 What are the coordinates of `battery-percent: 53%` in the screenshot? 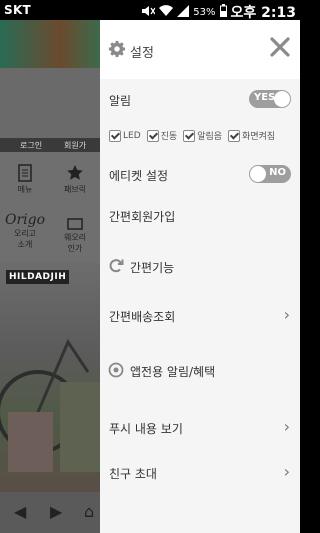 It's located at (204, 12).